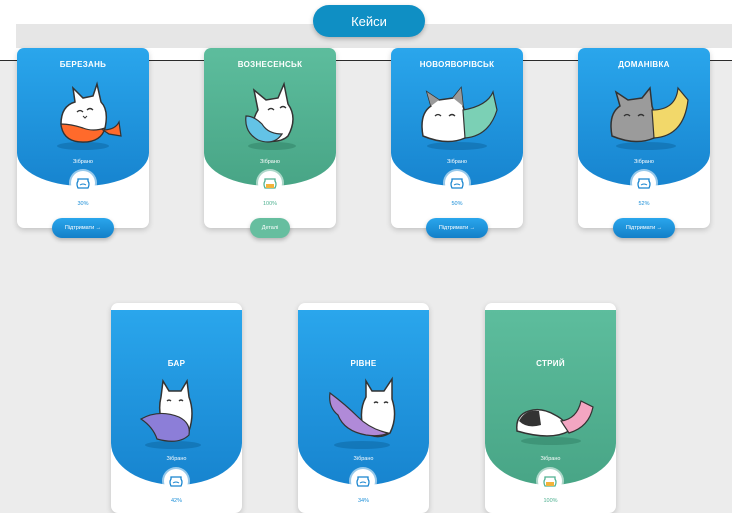 The height and width of the screenshot is (513, 732). Describe the element at coordinates (457, 64) in the screenshot. I see `card-city-title: НОВОЯВОРІВСЬК` at that location.